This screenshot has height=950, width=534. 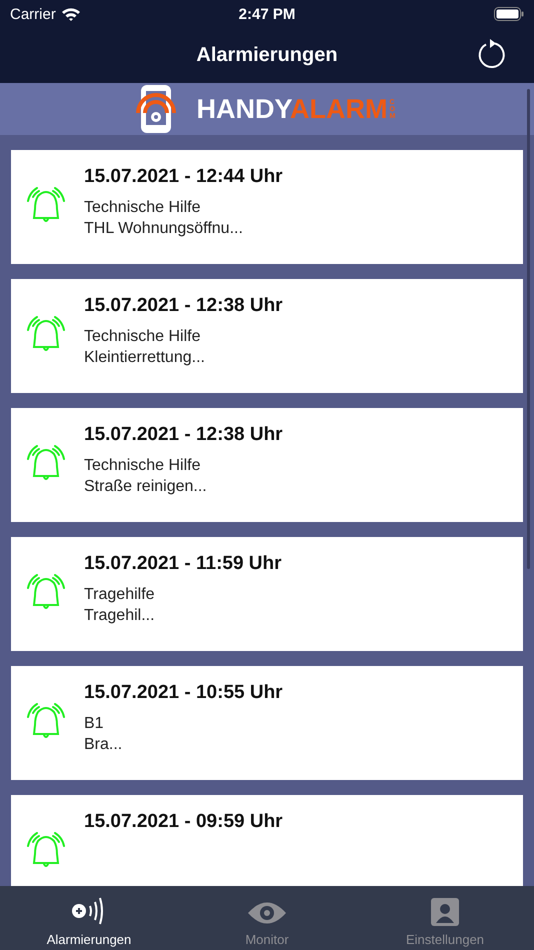 I want to click on alarm-card: 15.07.2021 - 09:59 Uhr, so click(x=267, y=840).